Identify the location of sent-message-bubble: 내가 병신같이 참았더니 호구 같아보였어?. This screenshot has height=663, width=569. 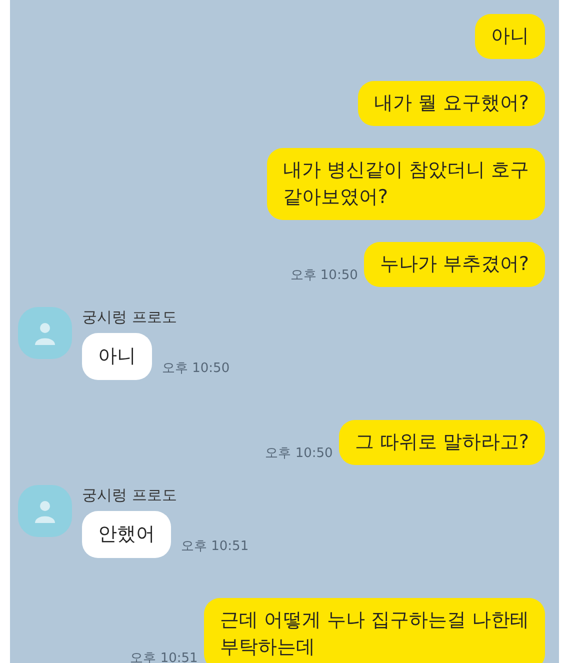
(405, 184).